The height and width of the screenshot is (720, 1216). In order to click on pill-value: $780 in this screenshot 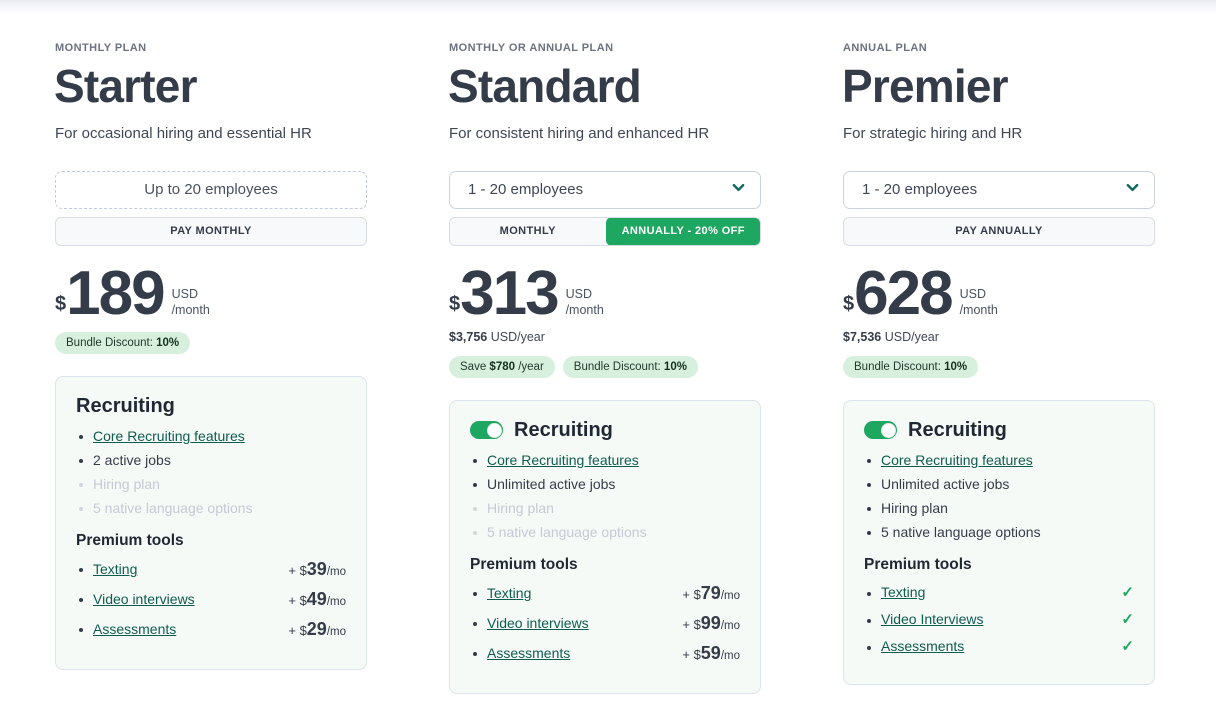, I will do `click(502, 366)`.